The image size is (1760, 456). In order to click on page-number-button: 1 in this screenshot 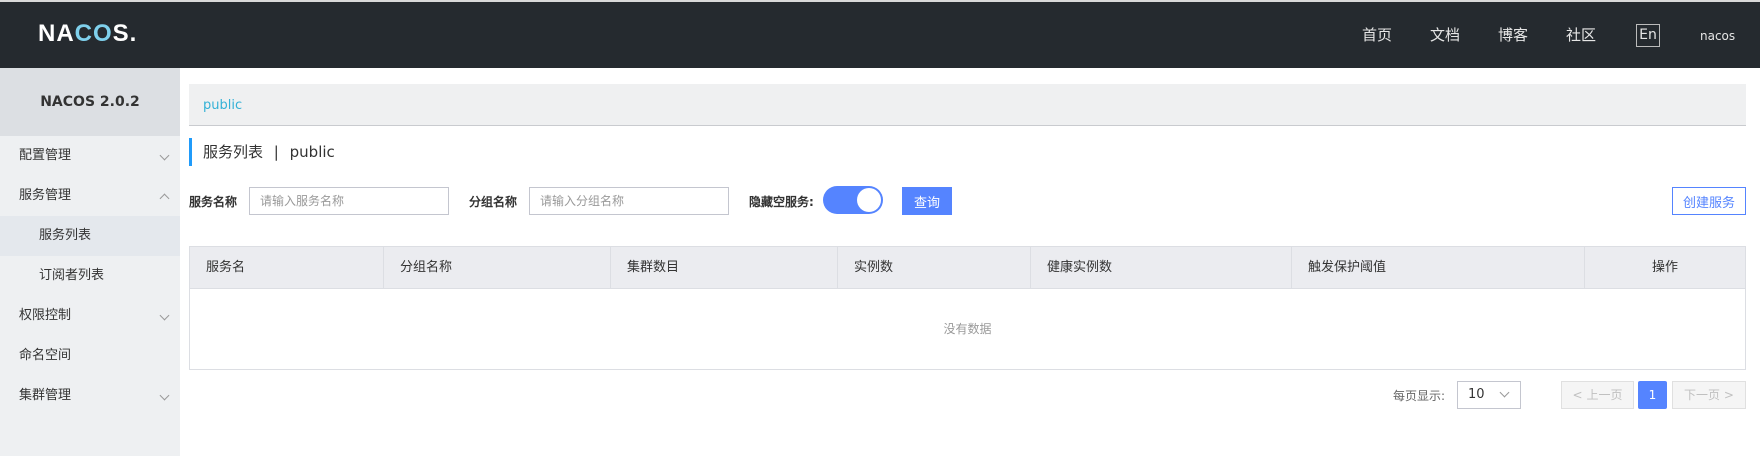, I will do `click(1652, 395)`.